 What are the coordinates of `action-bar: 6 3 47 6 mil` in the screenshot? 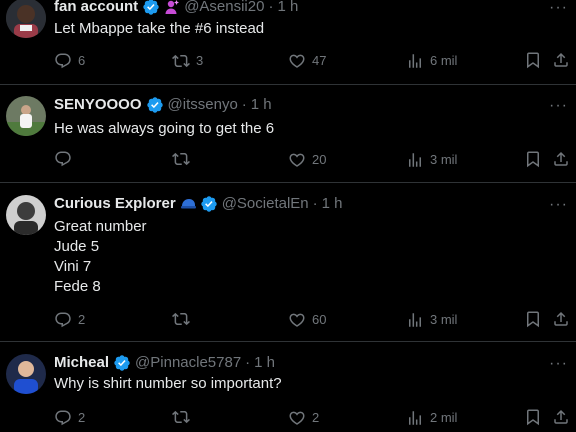 It's located at (312, 61).